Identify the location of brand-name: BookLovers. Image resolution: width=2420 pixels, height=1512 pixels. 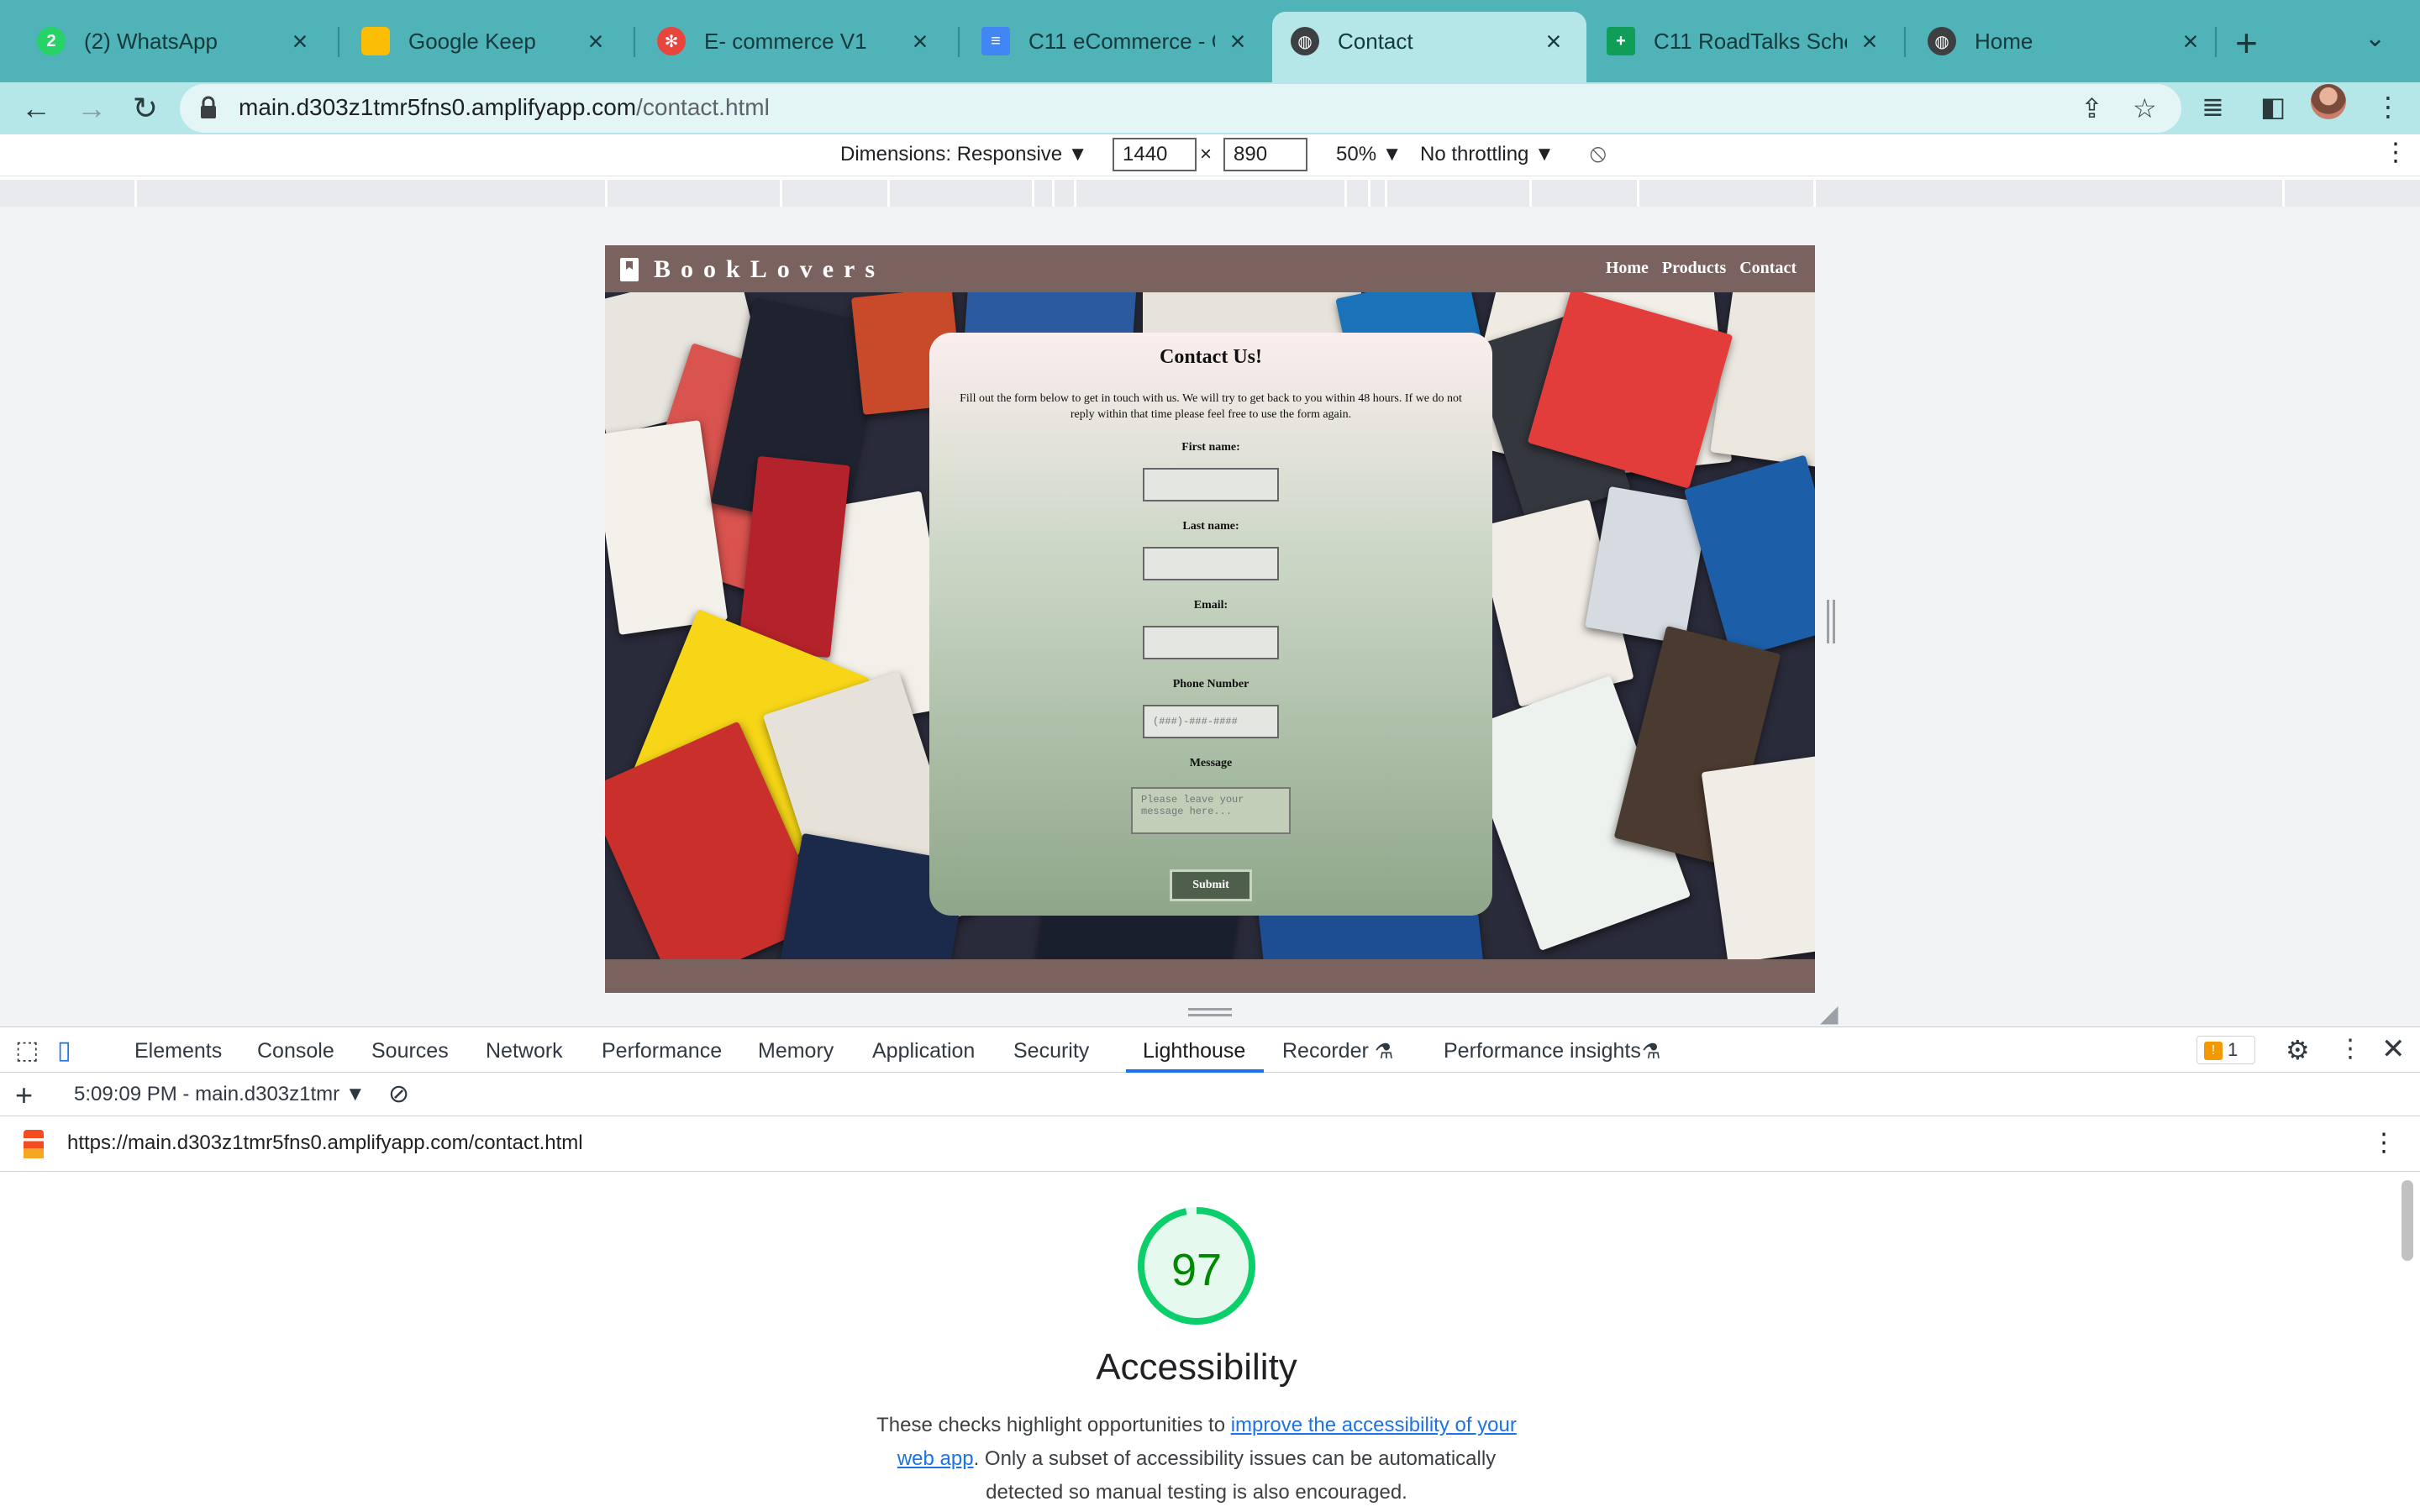
(770, 269).